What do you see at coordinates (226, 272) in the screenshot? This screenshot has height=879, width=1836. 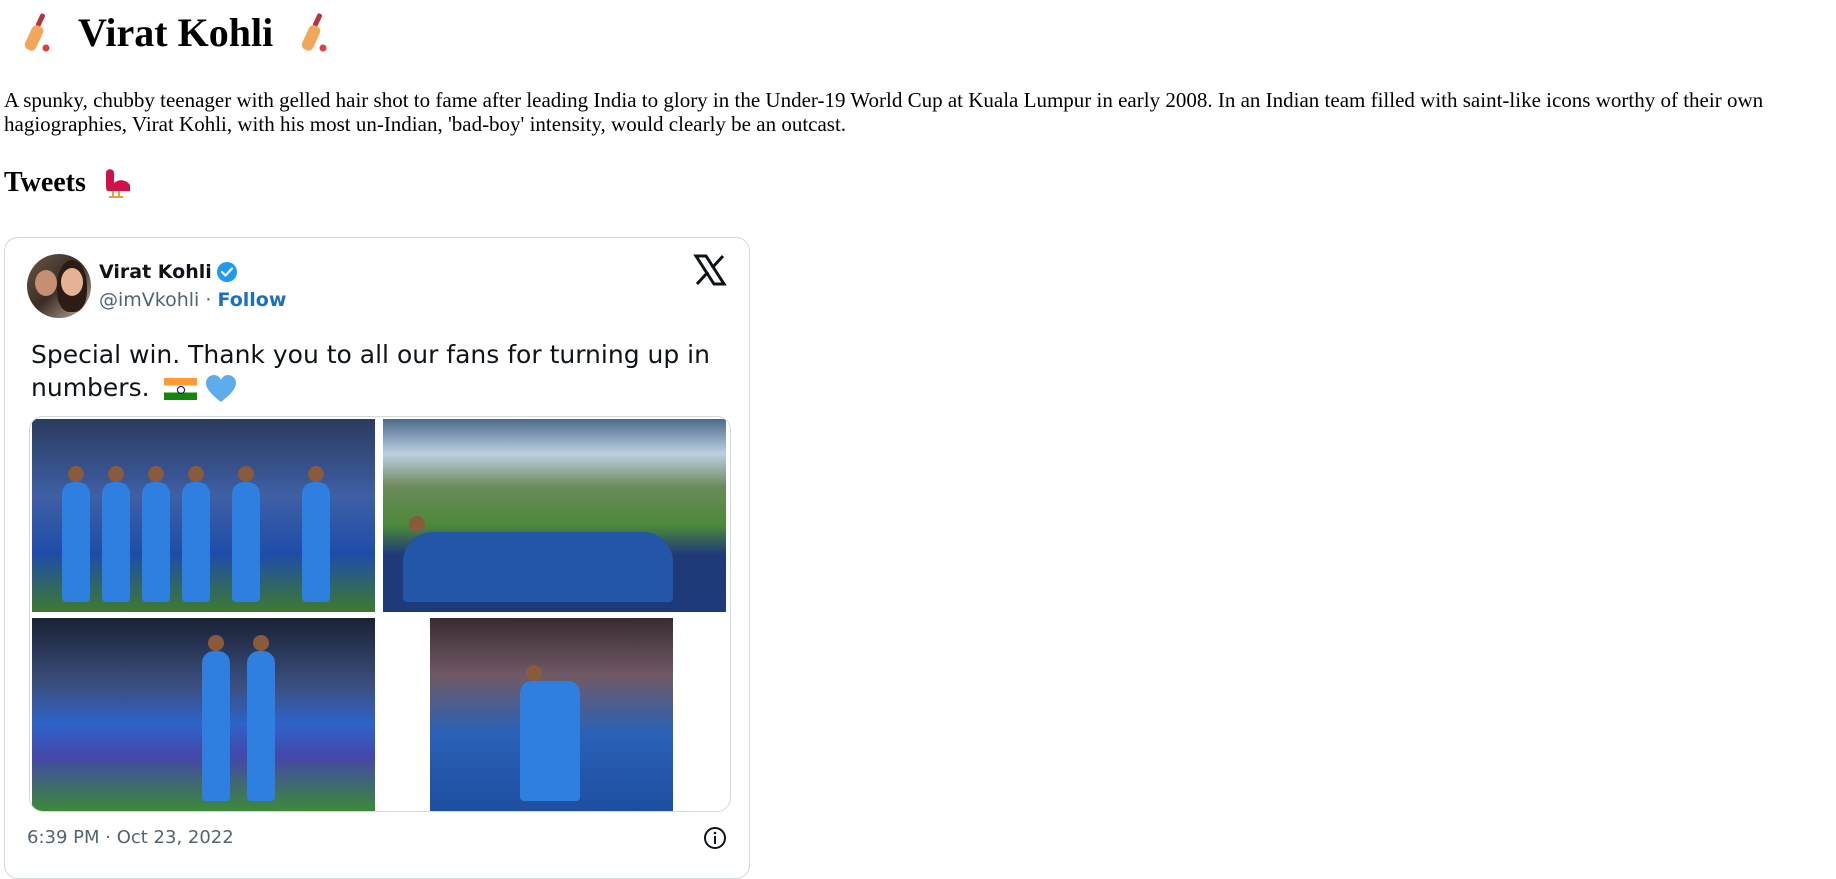 I see `verified-badge-icon` at bounding box center [226, 272].